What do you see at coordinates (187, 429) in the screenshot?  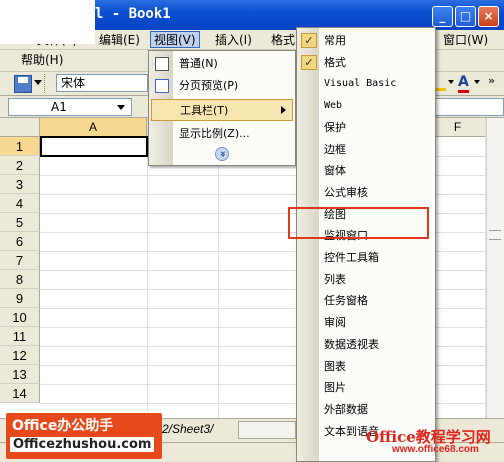 I see `sheet-tab: 2/Sheet3/` at bounding box center [187, 429].